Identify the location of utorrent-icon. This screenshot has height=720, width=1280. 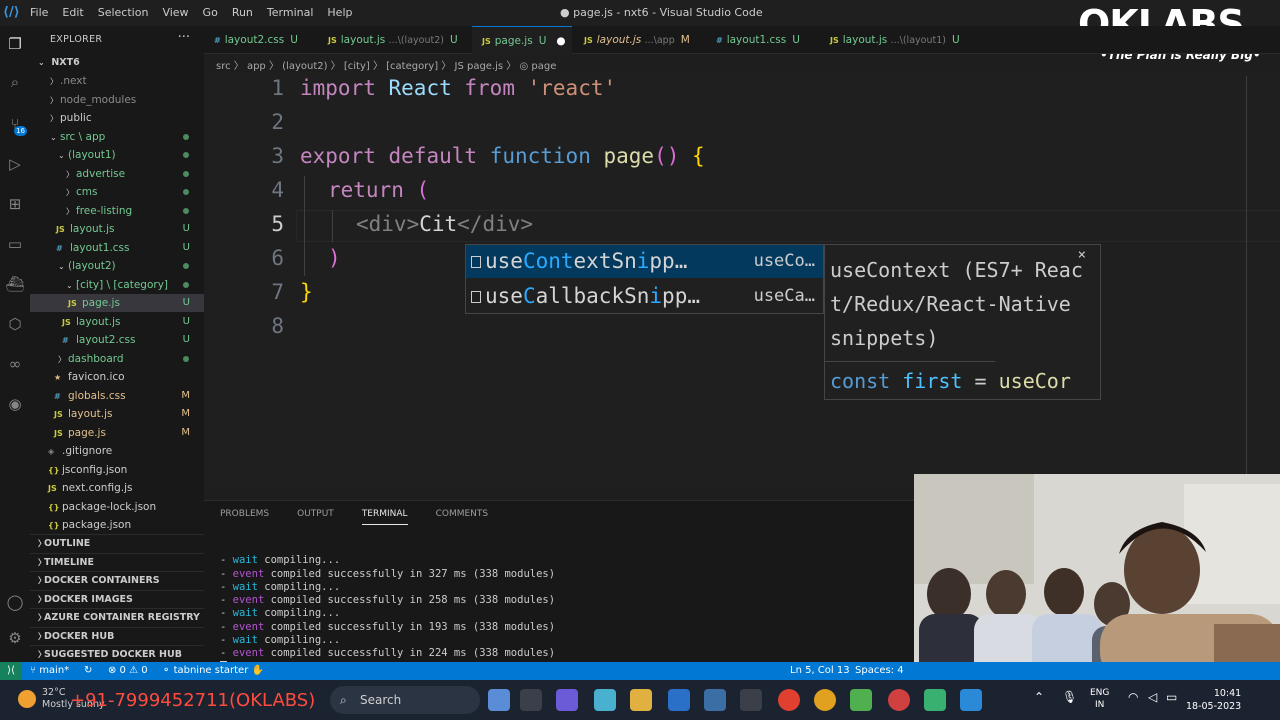
(861, 700).